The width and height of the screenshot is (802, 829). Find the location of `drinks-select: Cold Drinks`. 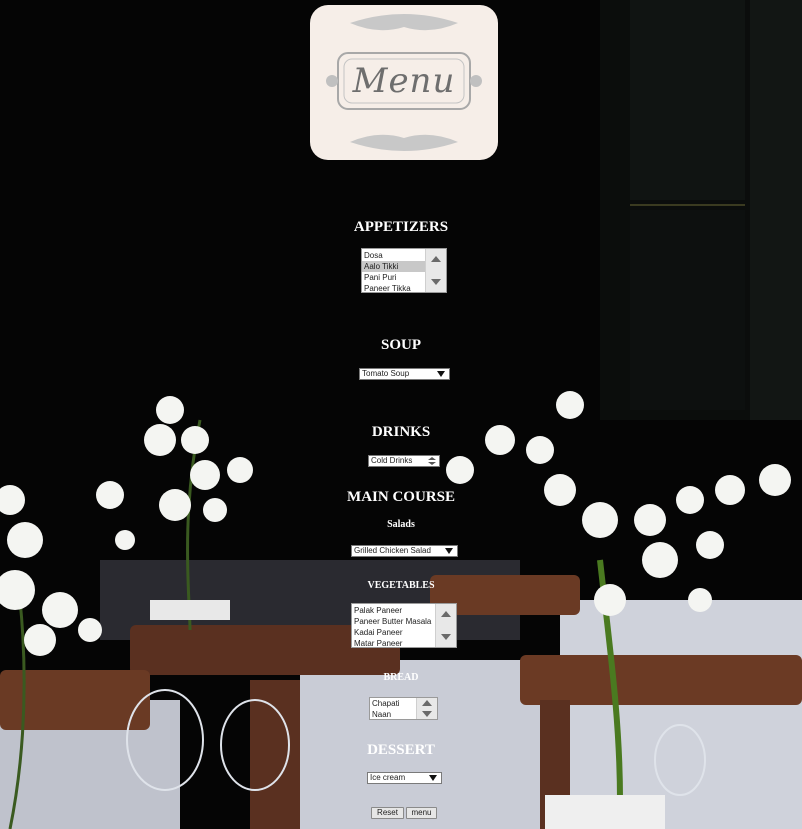

drinks-select: Cold Drinks is located at coordinates (404, 461).